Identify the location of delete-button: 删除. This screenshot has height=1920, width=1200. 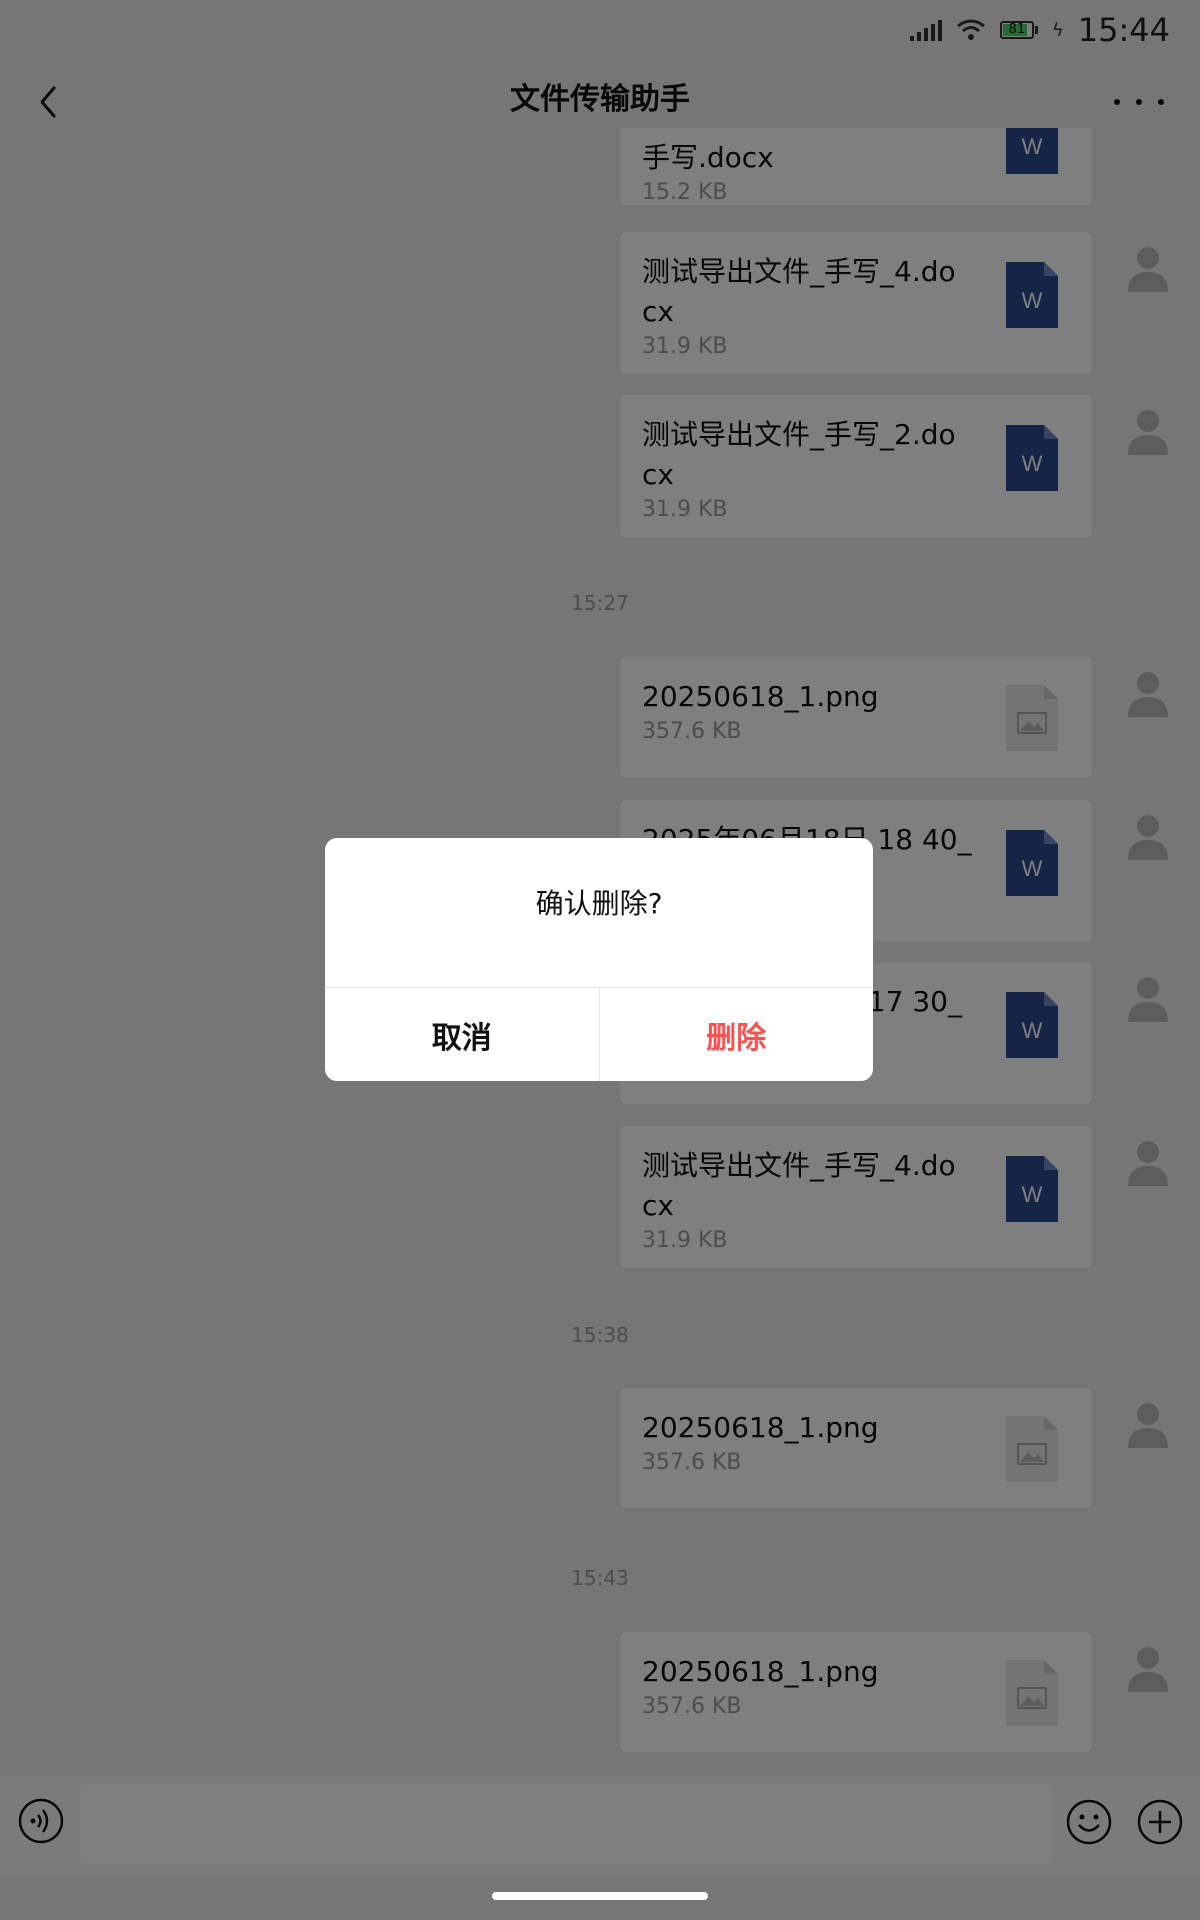
(737, 1034).